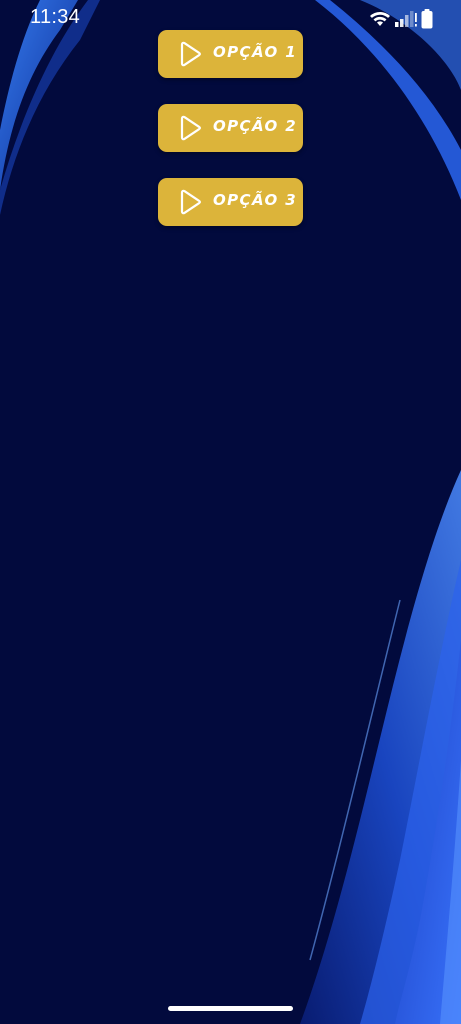 This screenshot has height=1024, width=461. What do you see at coordinates (255, 200) in the screenshot?
I see `option-3-label: OPÇÃO 3` at bounding box center [255, 200].